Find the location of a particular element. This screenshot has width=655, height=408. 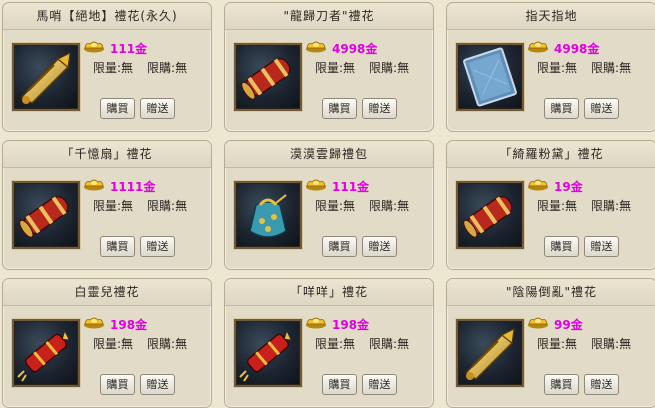

item-title: 白靈兒禮花 is located at coordinates (107, 292).